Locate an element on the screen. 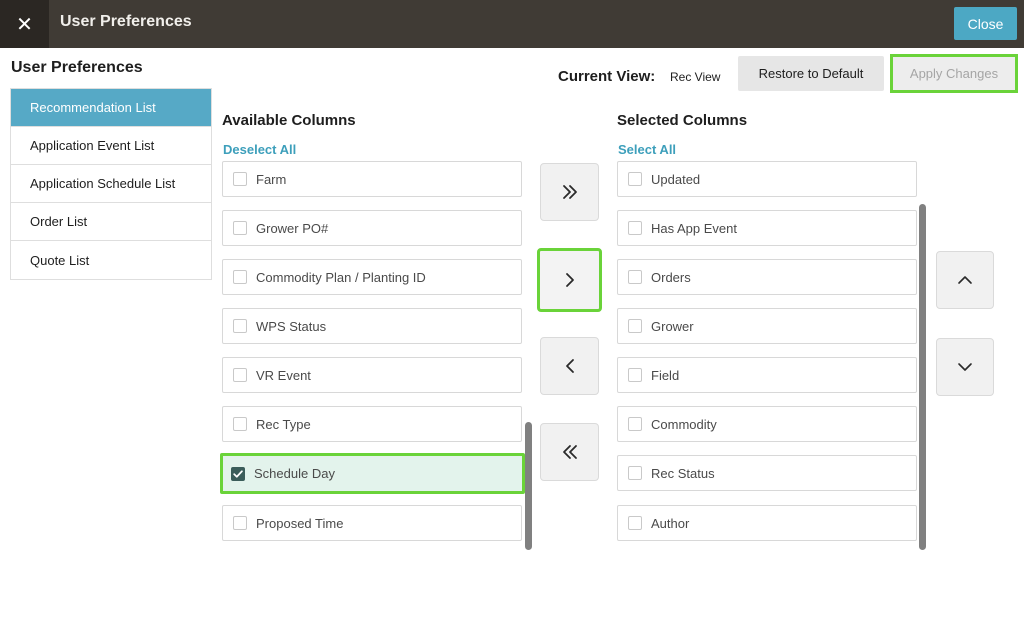 This screenshot has width=1024, height=635. row-label: Updated is located at coordinates (676, 179).